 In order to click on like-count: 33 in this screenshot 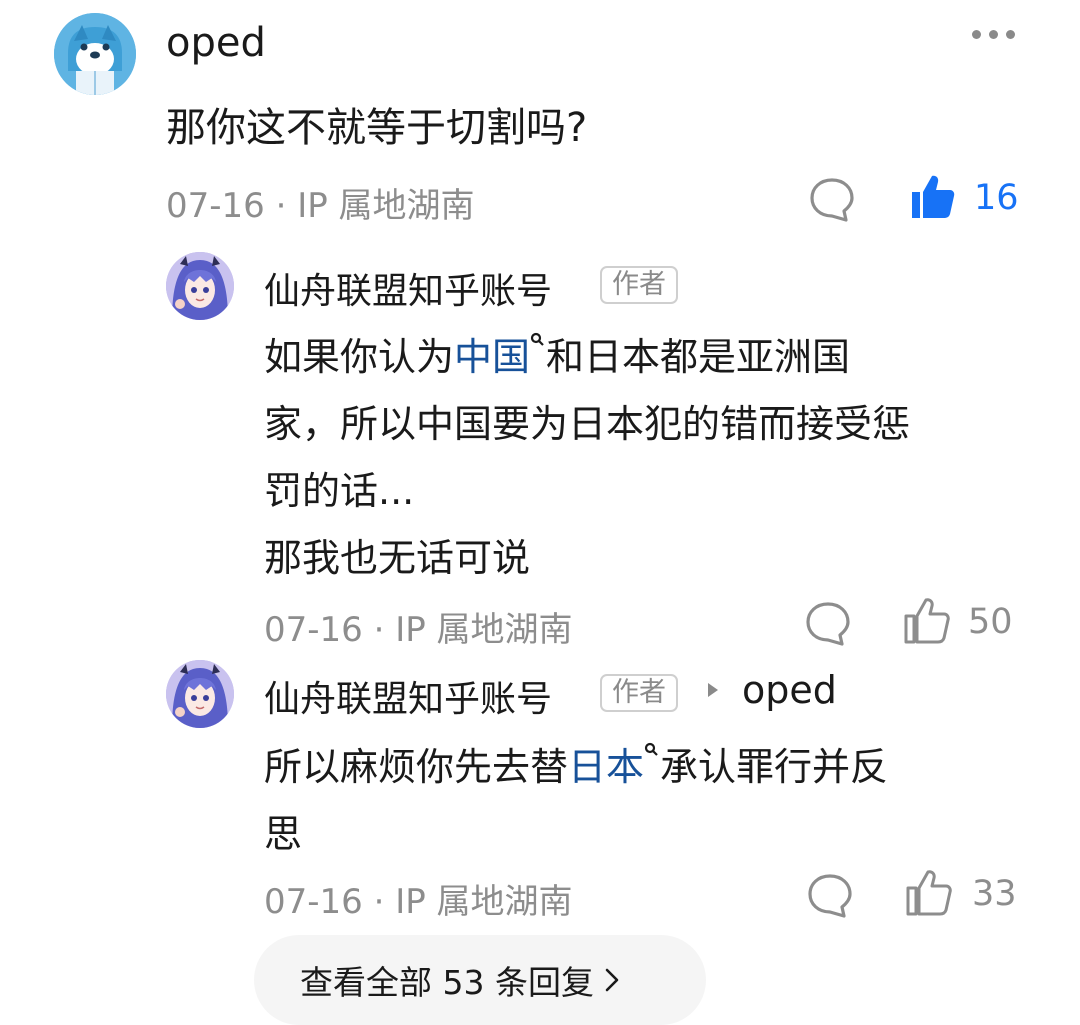, I will do `click(994, 894)`.